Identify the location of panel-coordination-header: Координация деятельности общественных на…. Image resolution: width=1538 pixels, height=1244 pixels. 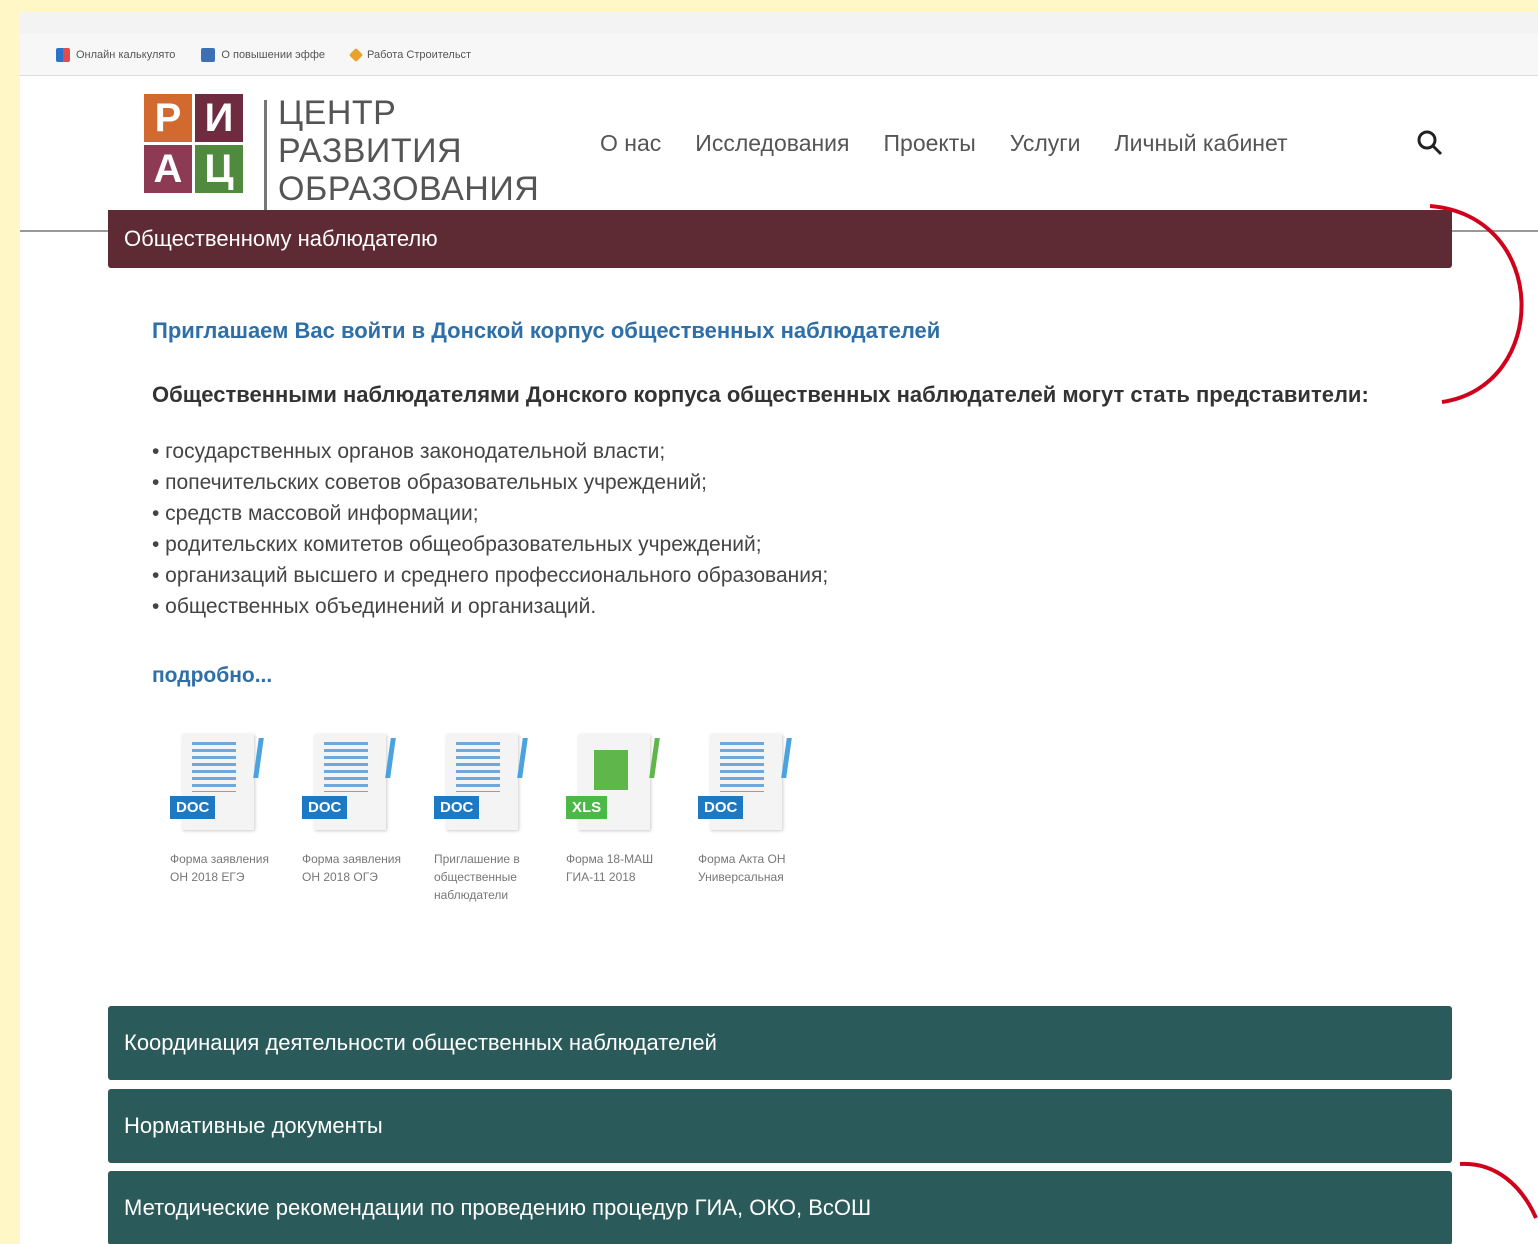
(780, 1043).